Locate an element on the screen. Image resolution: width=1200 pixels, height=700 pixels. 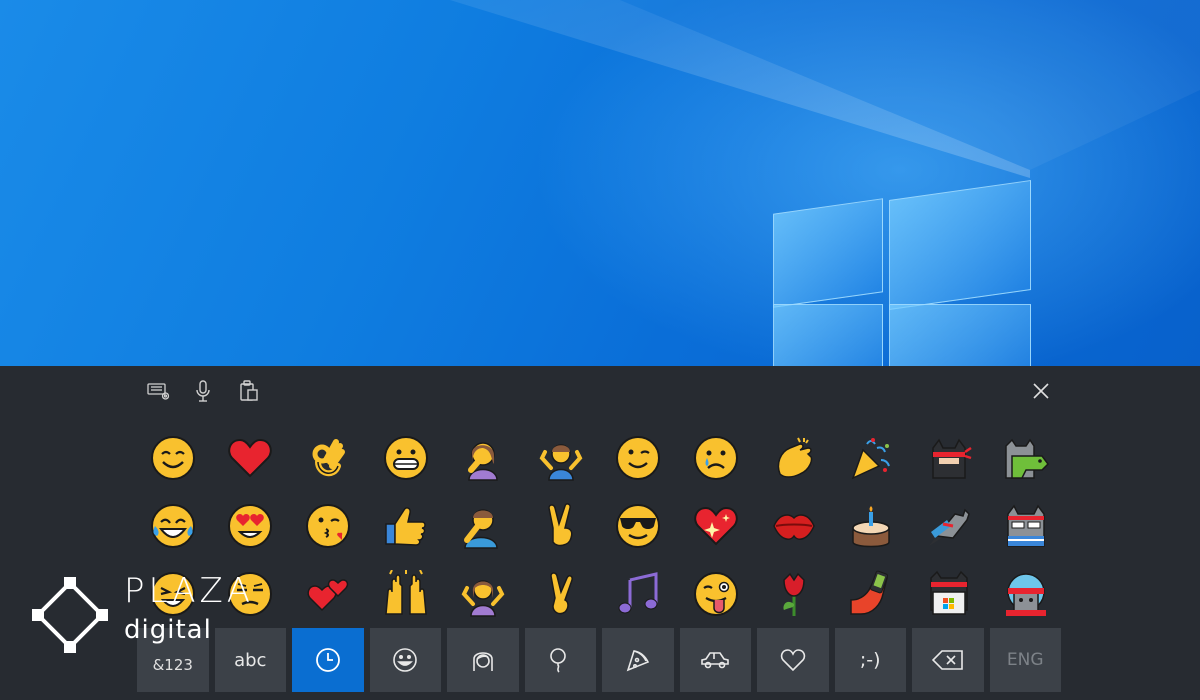
keyboard-settings-icon is located at coordinates (159, 391).